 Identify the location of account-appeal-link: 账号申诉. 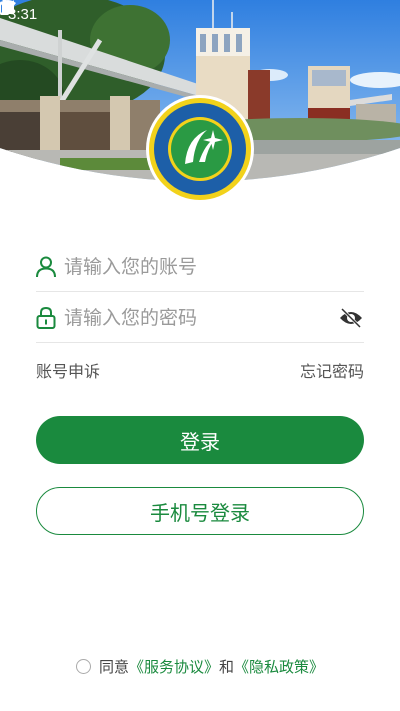
(68, 370).